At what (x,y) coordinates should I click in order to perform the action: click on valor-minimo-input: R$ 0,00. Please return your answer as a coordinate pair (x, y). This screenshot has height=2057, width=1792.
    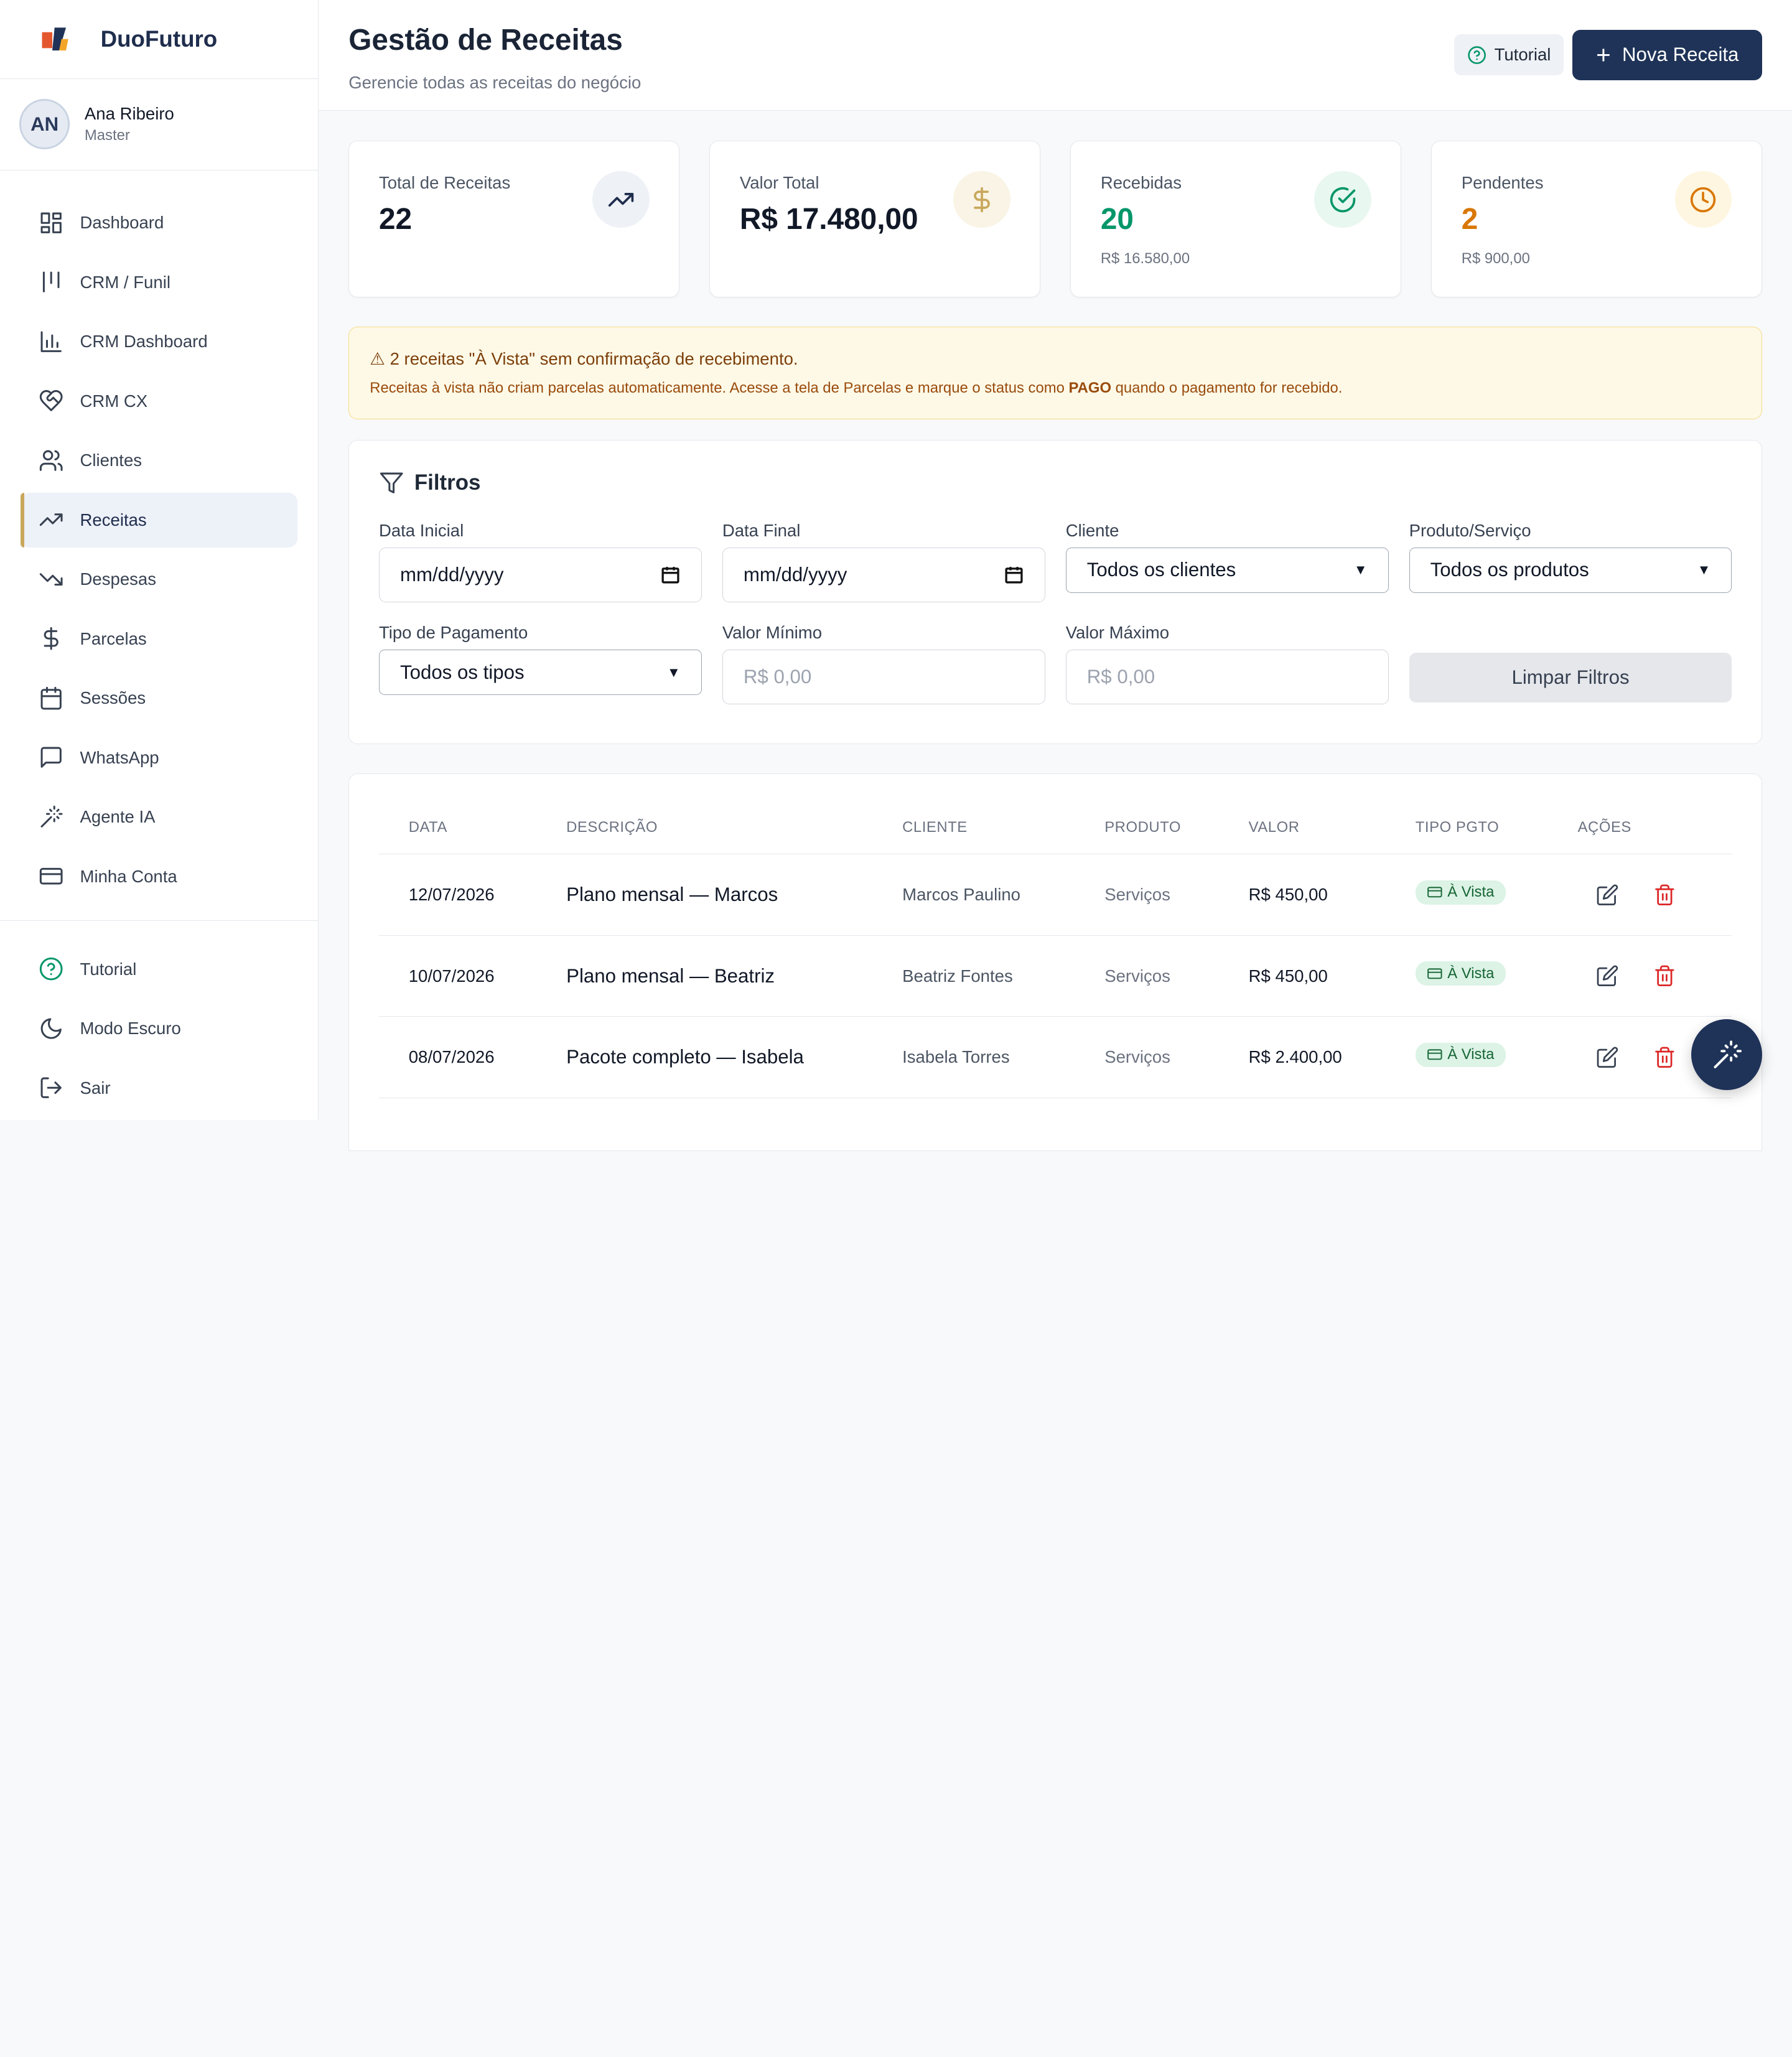
    Looking at the image, I should click on (884, 677).